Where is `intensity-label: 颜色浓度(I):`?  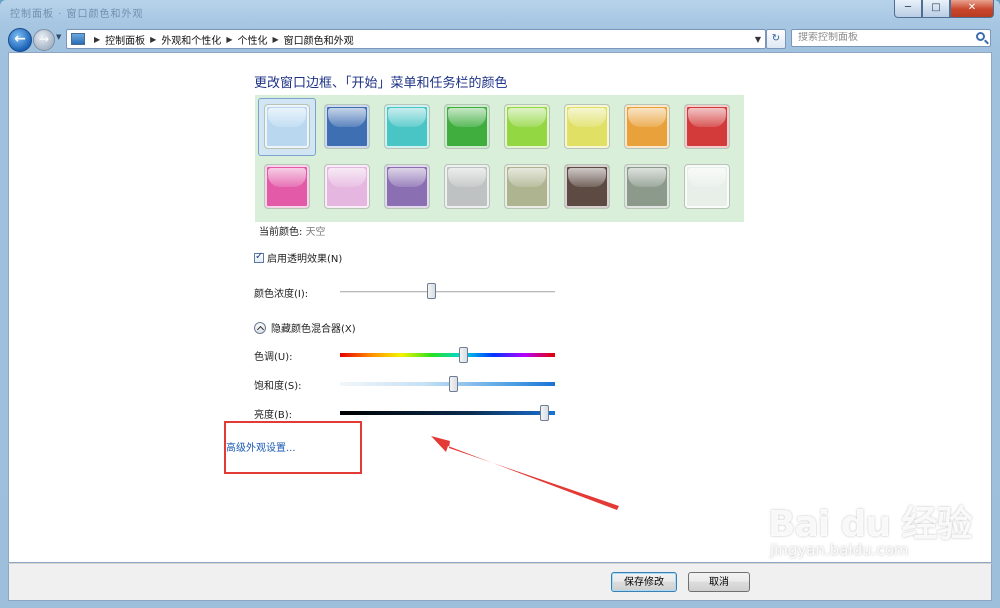
intensity-label: 颜色浓度(I): is located at coordinates (281, 294).